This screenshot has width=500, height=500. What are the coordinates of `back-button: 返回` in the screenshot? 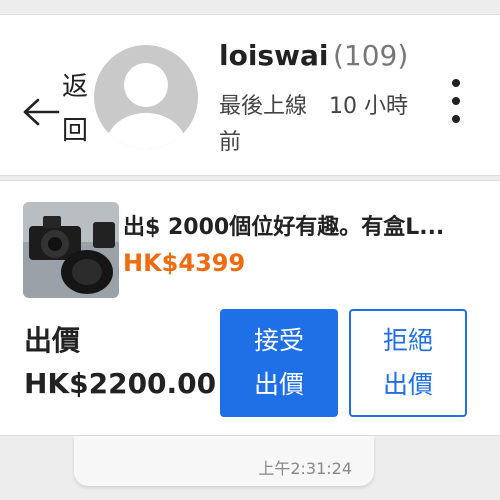 It's located at (58, 112).